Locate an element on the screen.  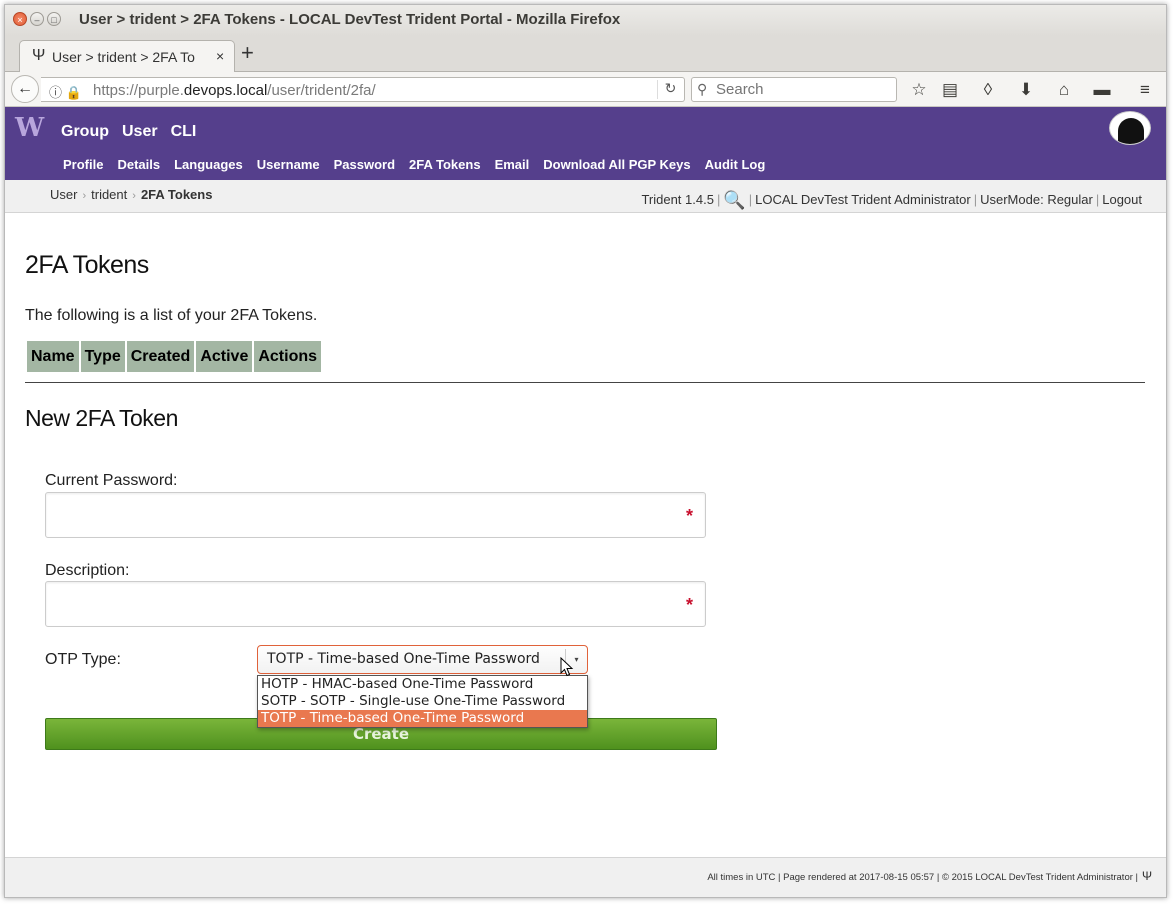
subnav-password: Password is located at coordinates (364, 164).